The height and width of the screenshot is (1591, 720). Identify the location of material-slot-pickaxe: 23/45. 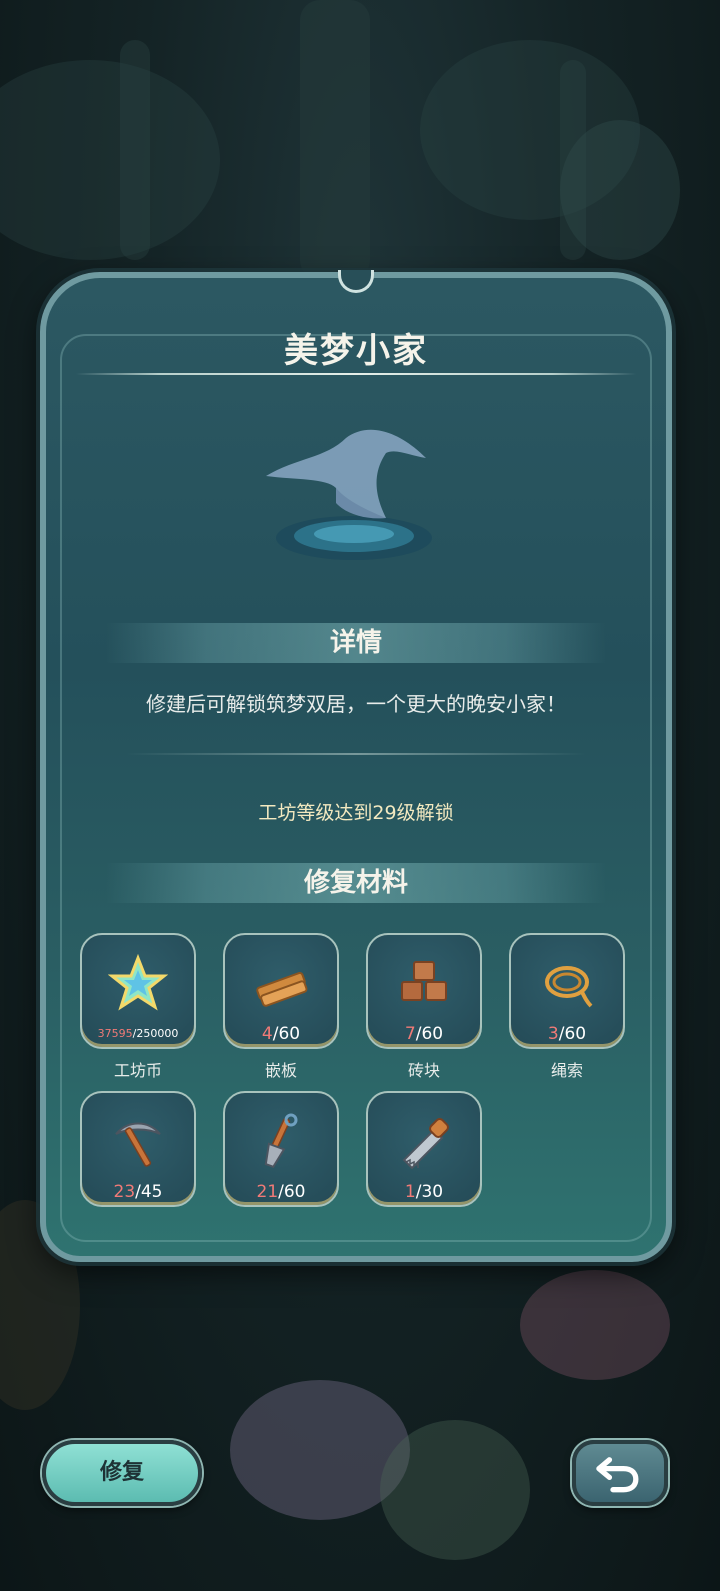
(138, 1149).